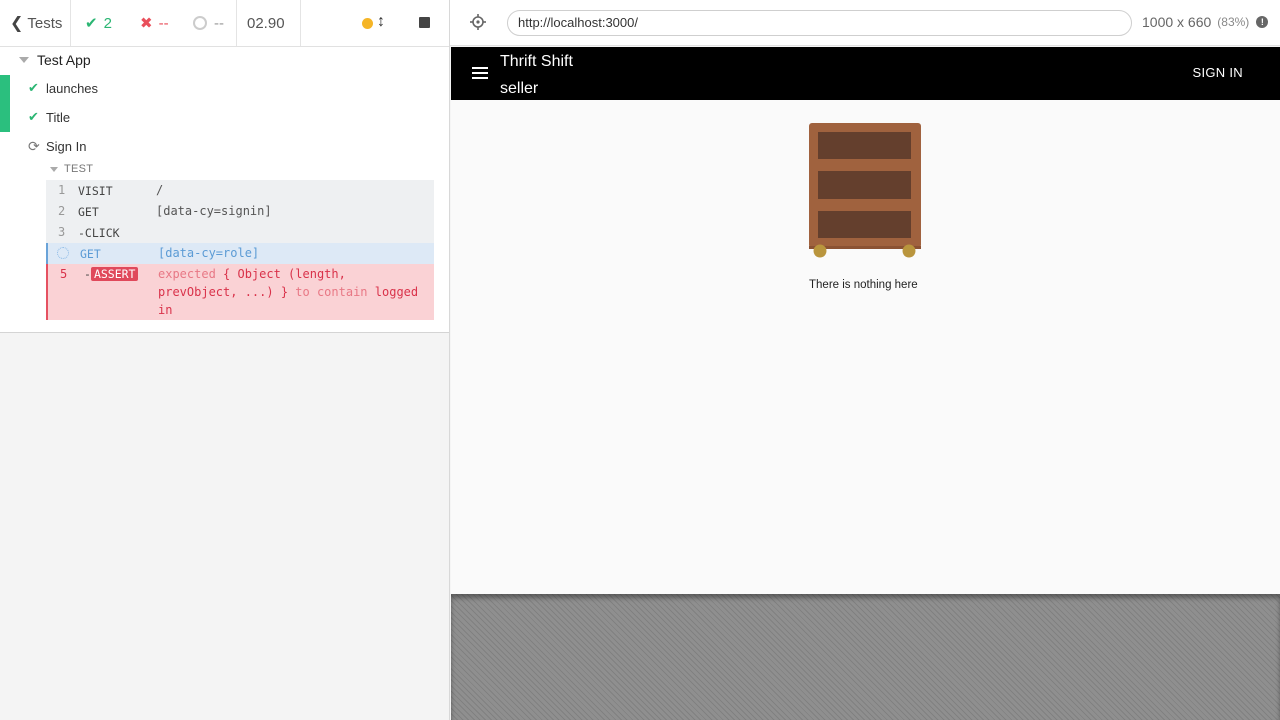 Image resolution: width=1280 pixels, height=720 pixels. What do you see at coordinates (863, 285) in the screenshot?
I see `empty-state-message: There is nothing here` at bounding box center [863, 285].